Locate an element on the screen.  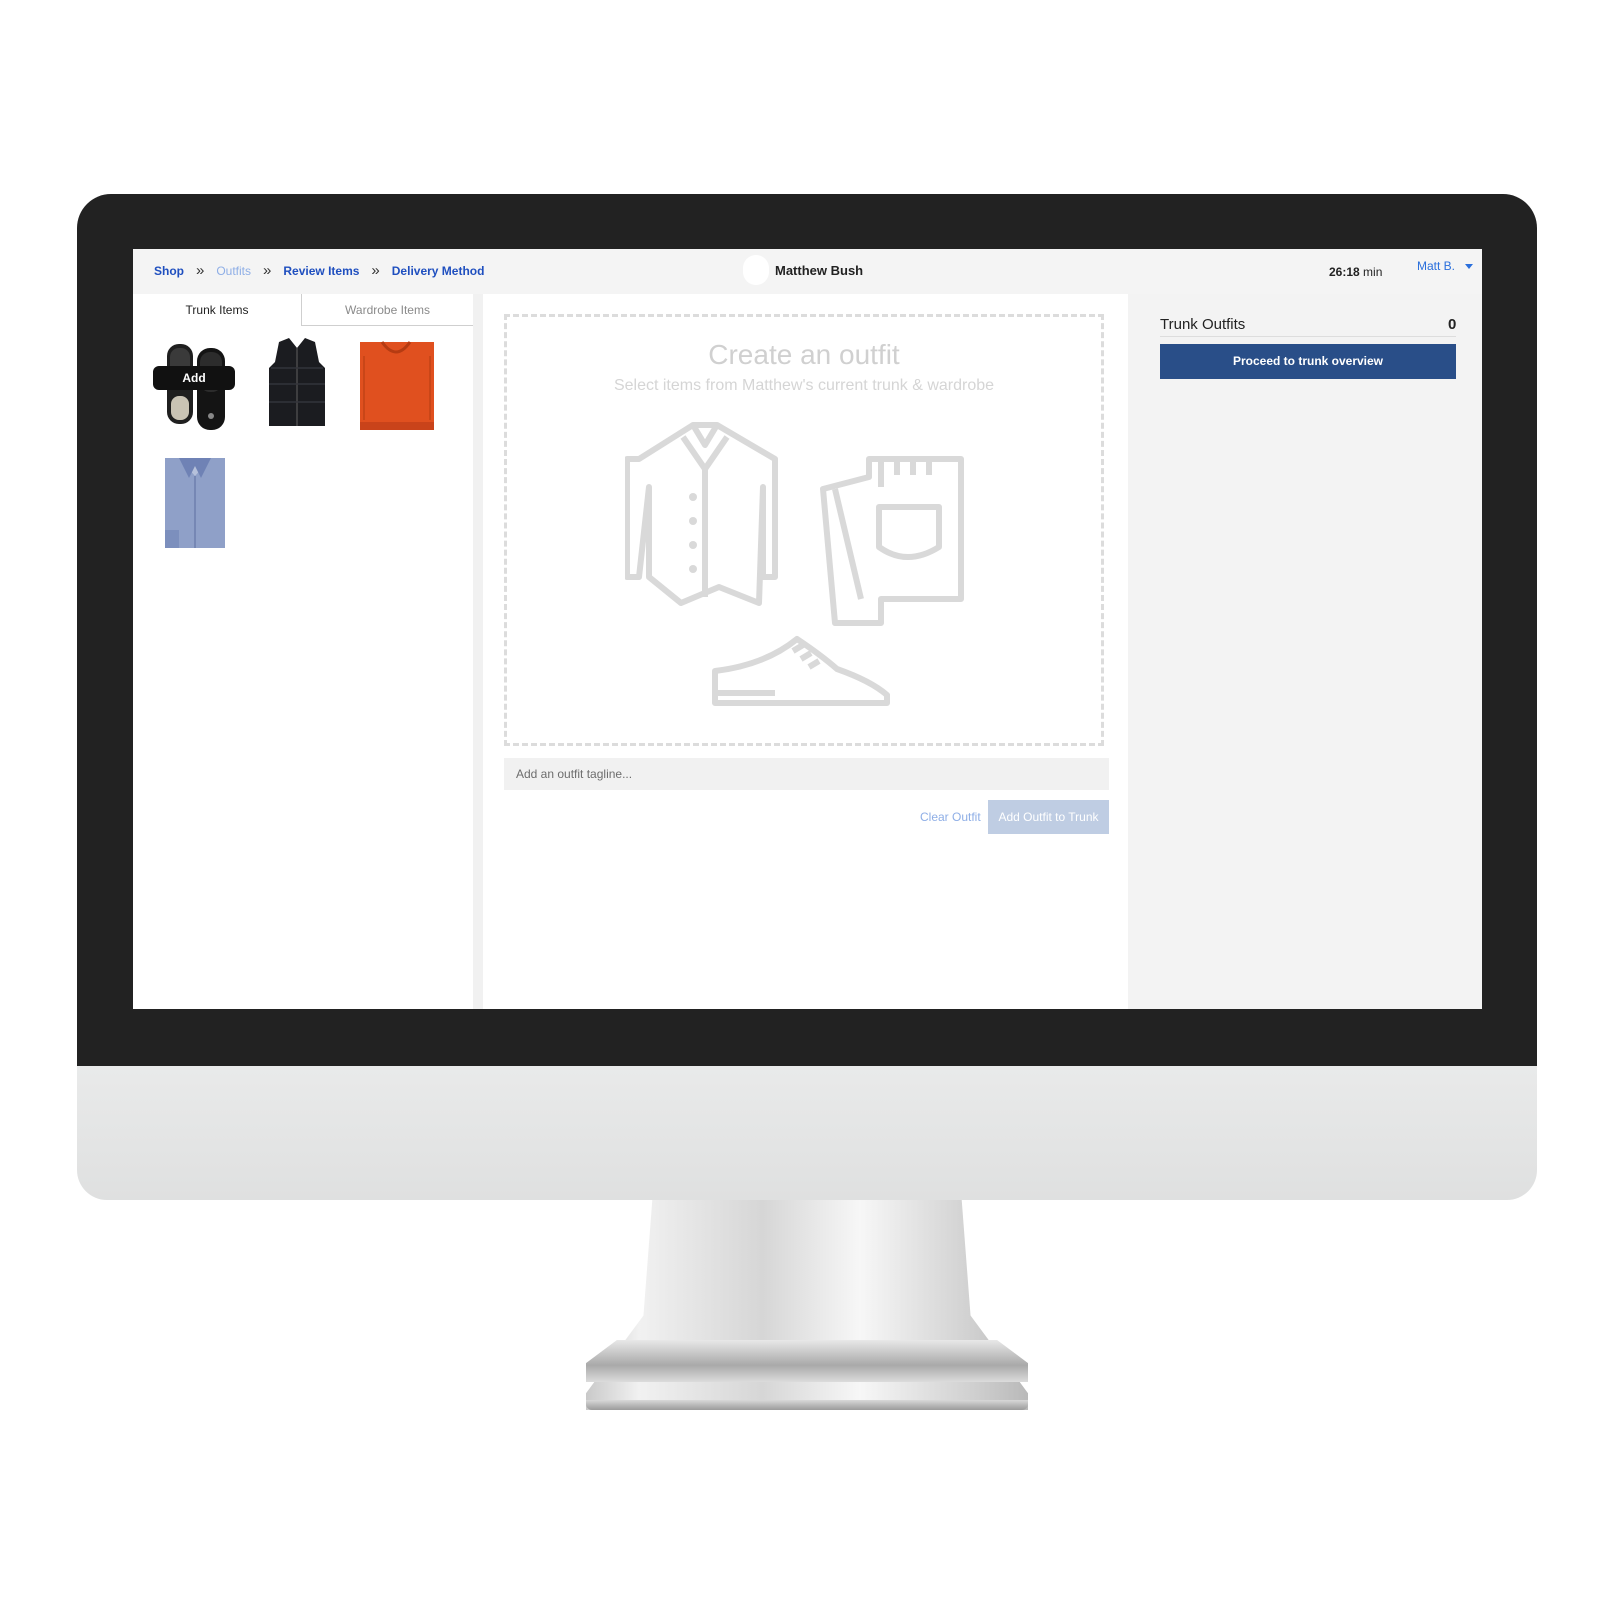
timer-unit: min is located at coordinates (1373, 272).